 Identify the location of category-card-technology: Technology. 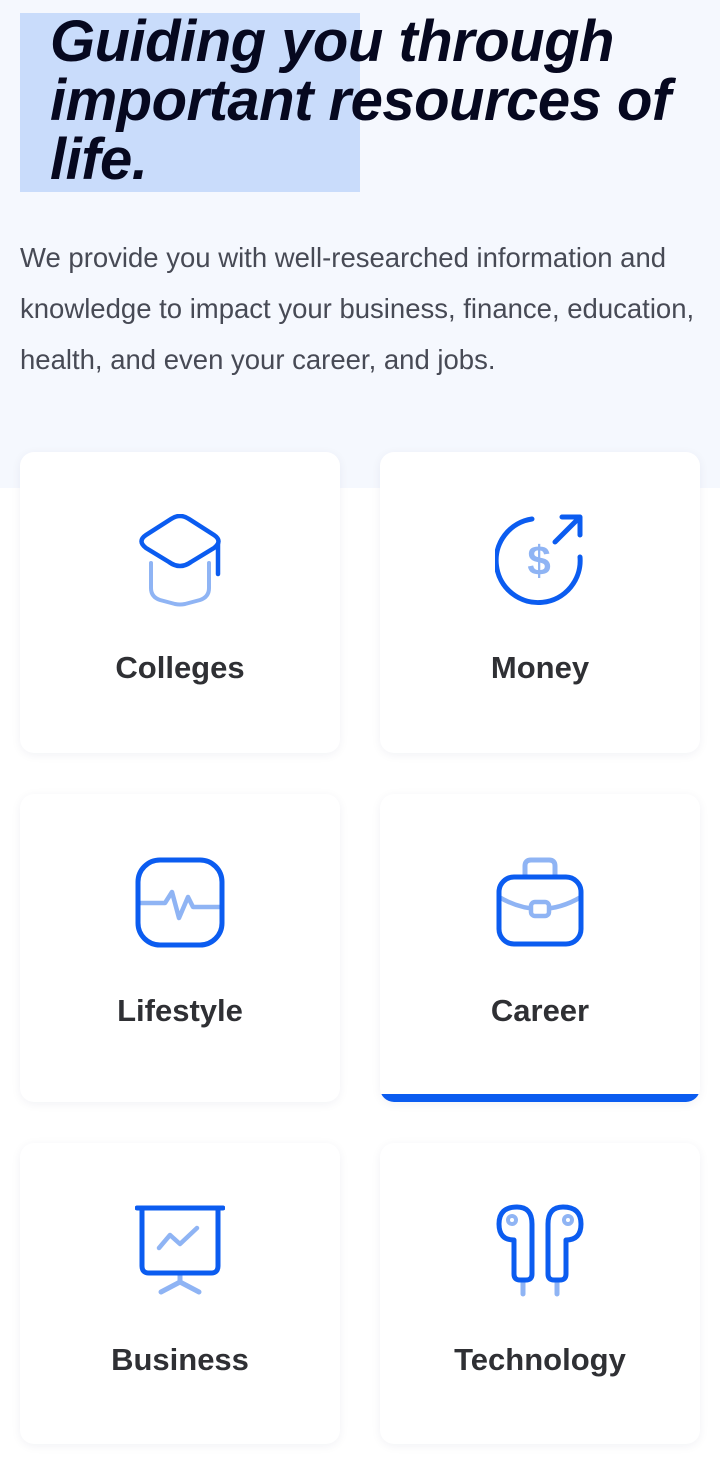
(540, 1293).